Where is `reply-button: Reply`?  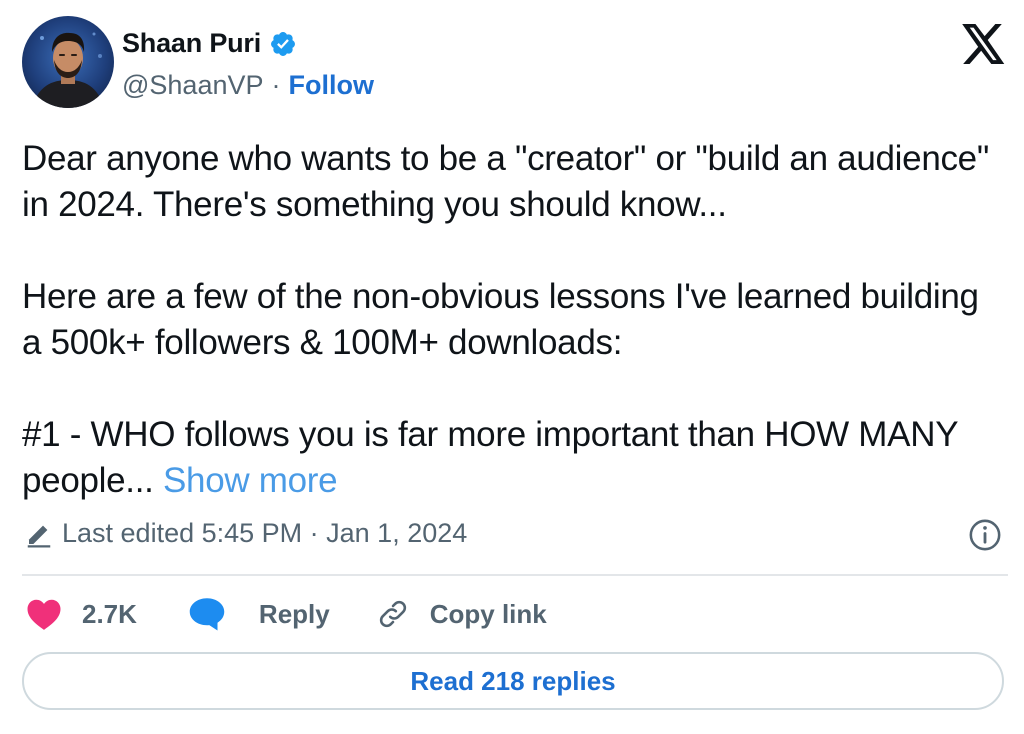
reply-button: Reply is located at coordinates (258, 614).